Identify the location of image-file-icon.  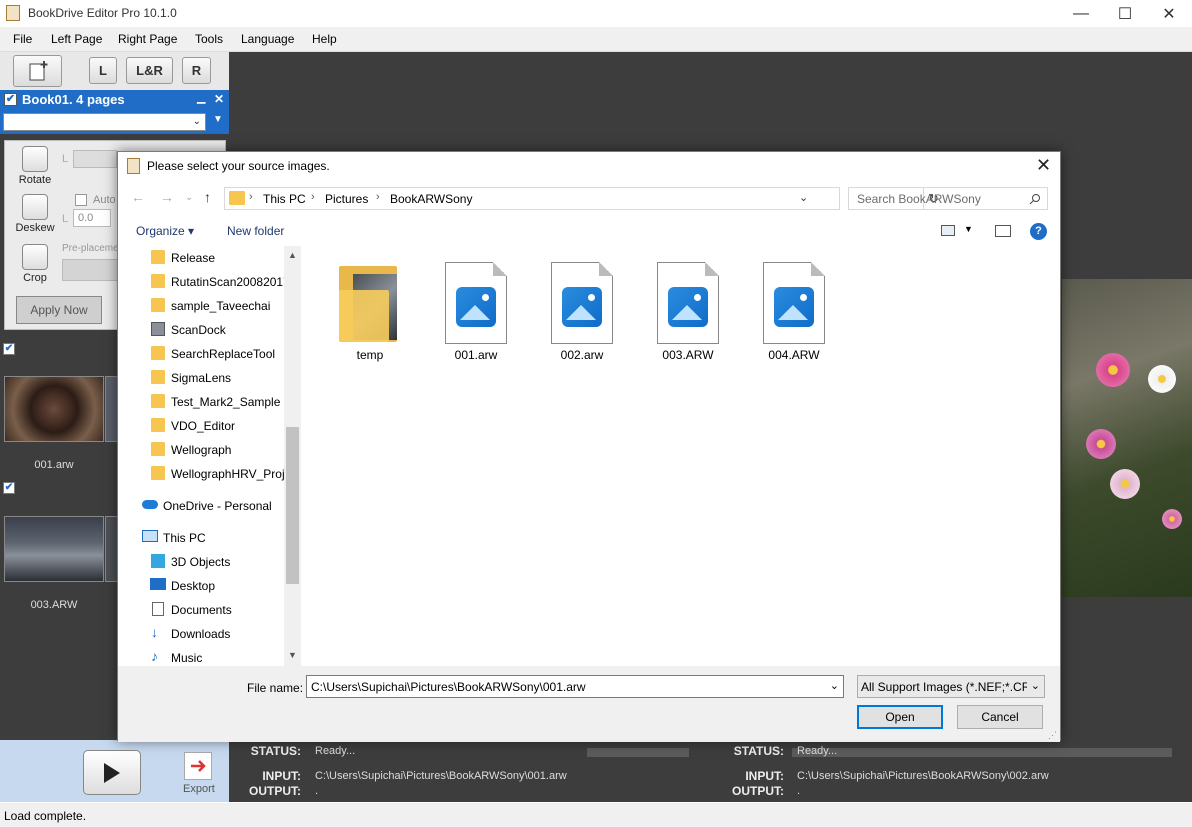
(476, 303).